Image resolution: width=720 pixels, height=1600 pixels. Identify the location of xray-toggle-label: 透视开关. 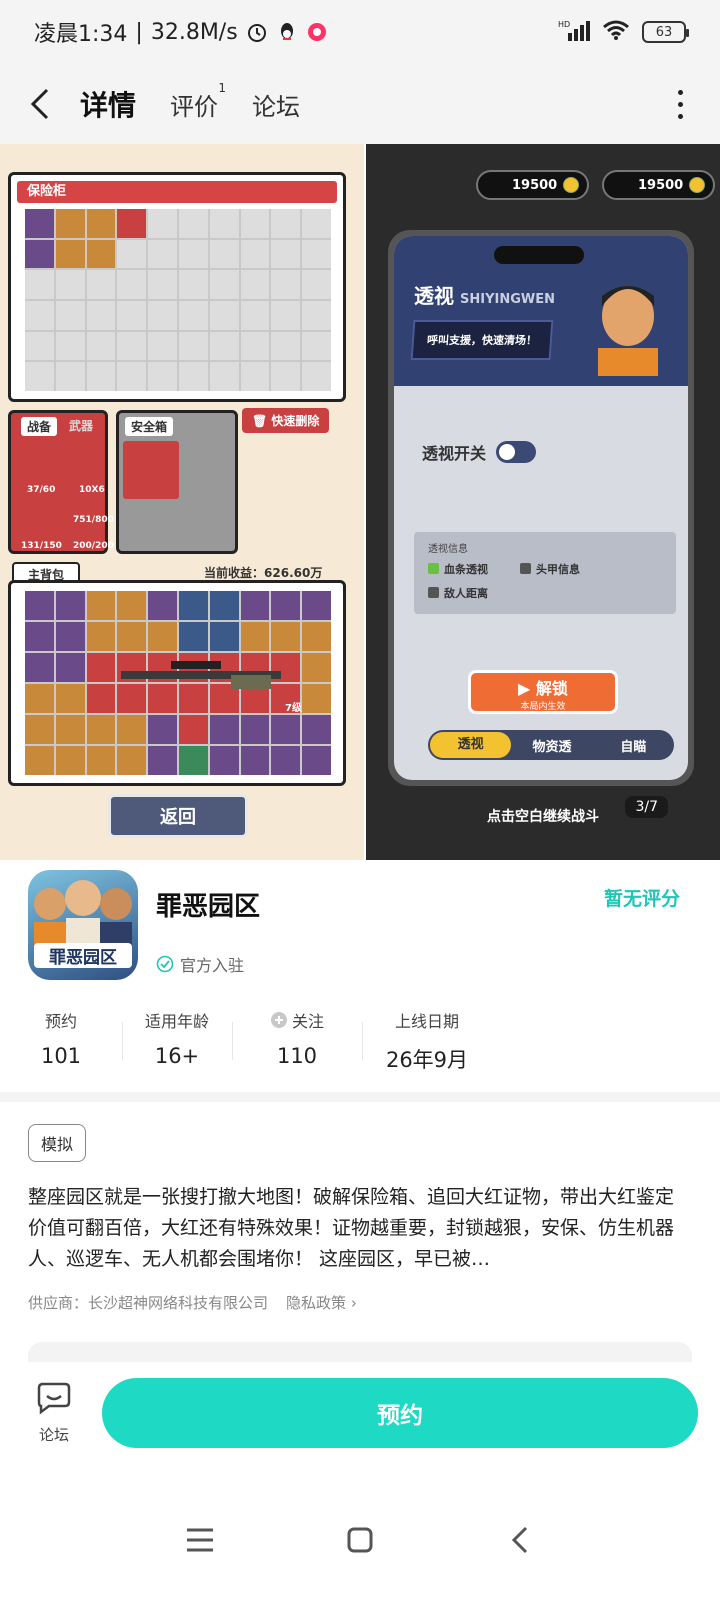
(454, 453).